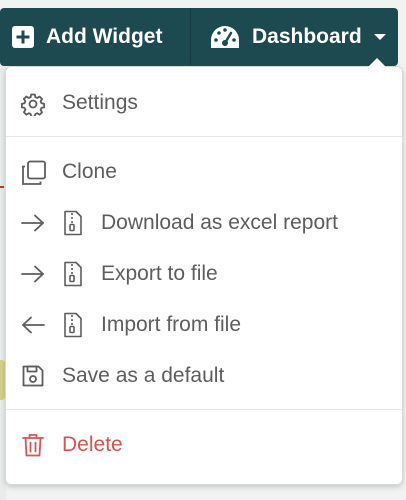 The width and height of the screenshot is (406, 500). Describe the element at coordinates (225, 37) in the screenshot. I see `tachometer-icon` at that location.